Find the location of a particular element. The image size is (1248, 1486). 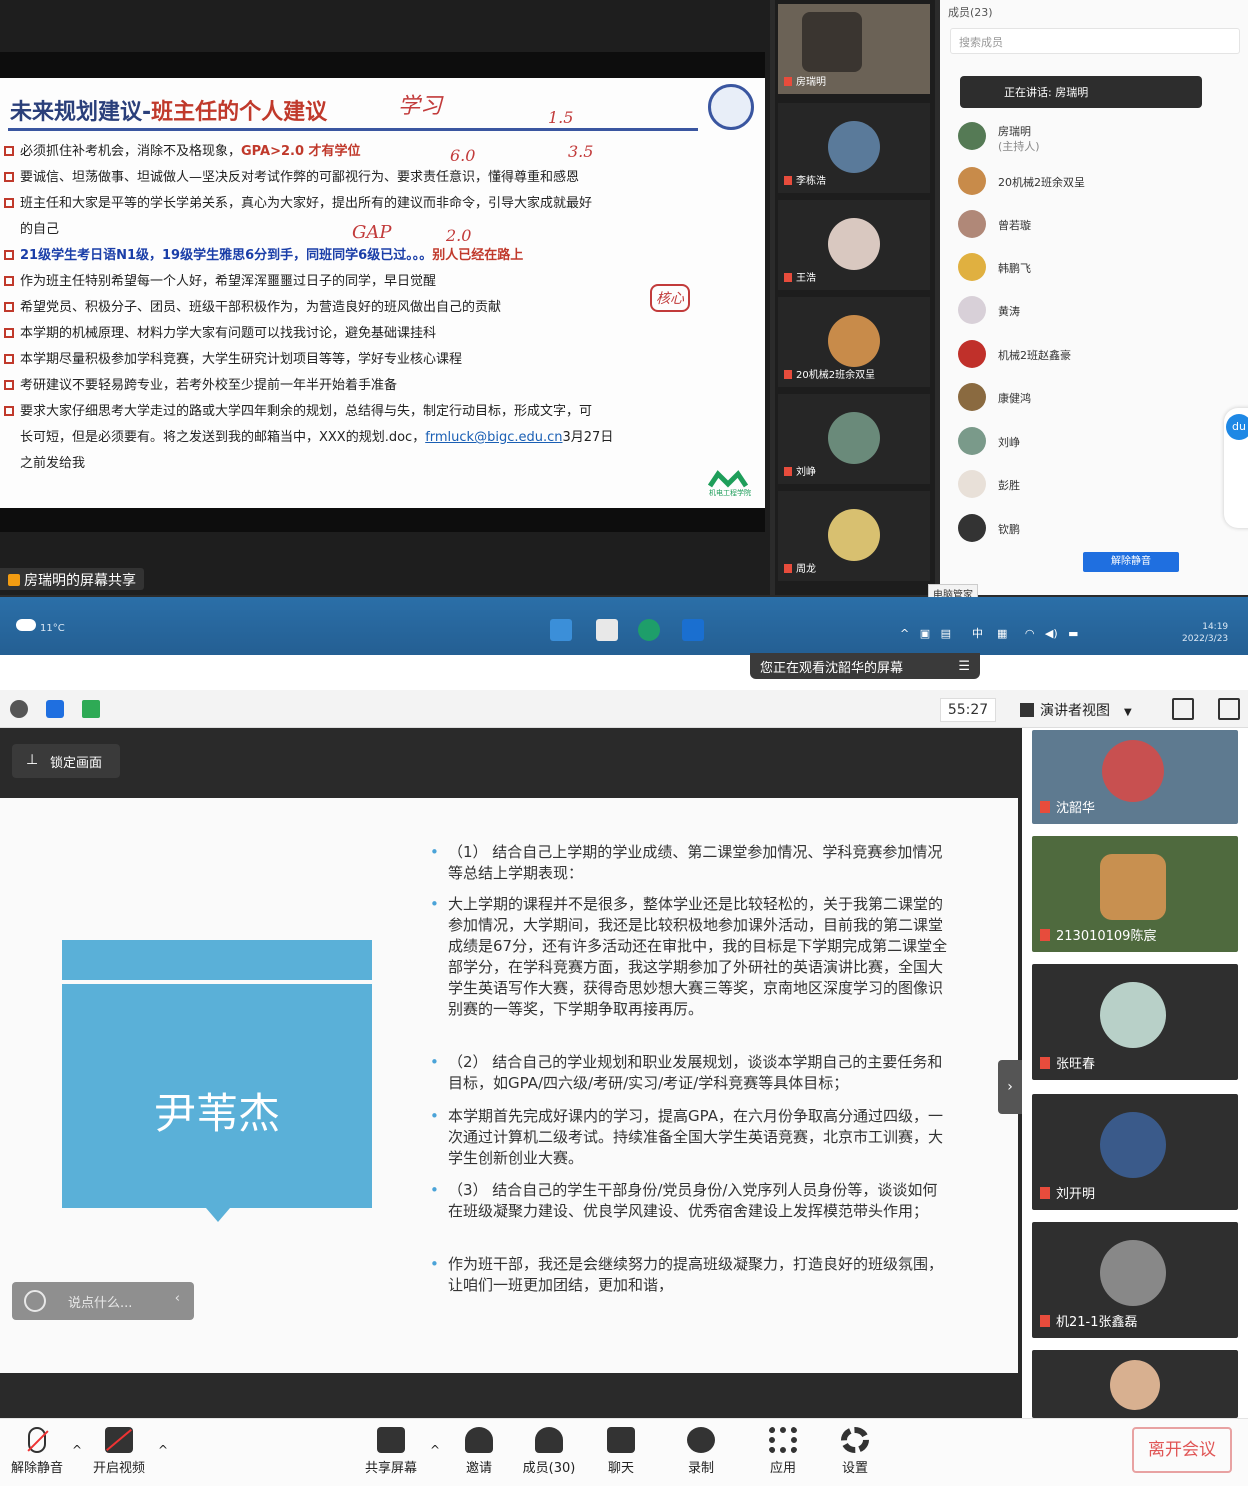

slide-item: 本学期的机械原理、材料力学大家有问题可以找我讨论，避免基础课挂科 is located at coordinates (220, 334).